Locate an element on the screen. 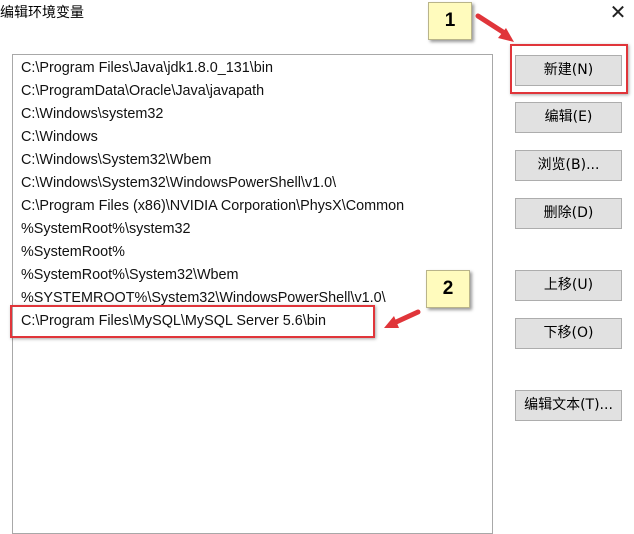  move-up-button: 上移(U) is located at coordinates (568, 285).